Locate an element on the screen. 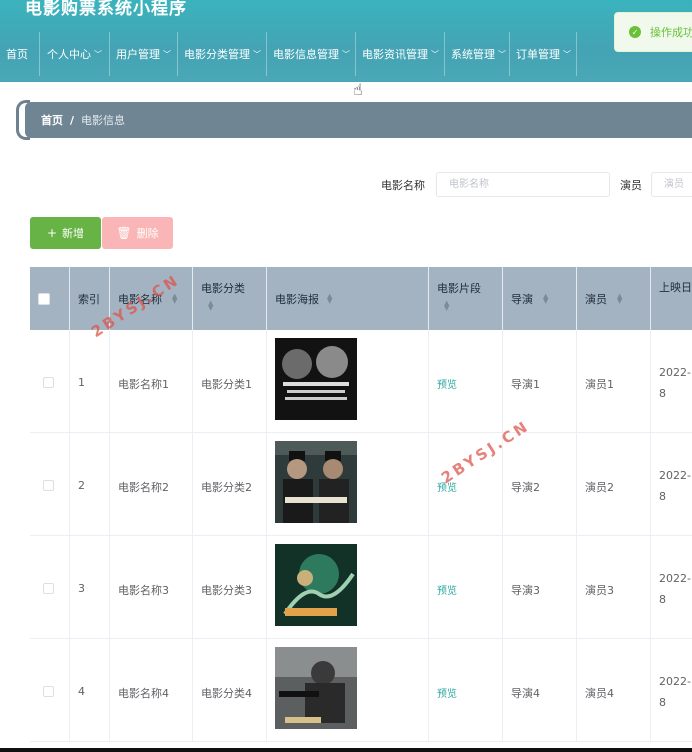  trash-icon: 🗑 is located at coordinates (124, 233).